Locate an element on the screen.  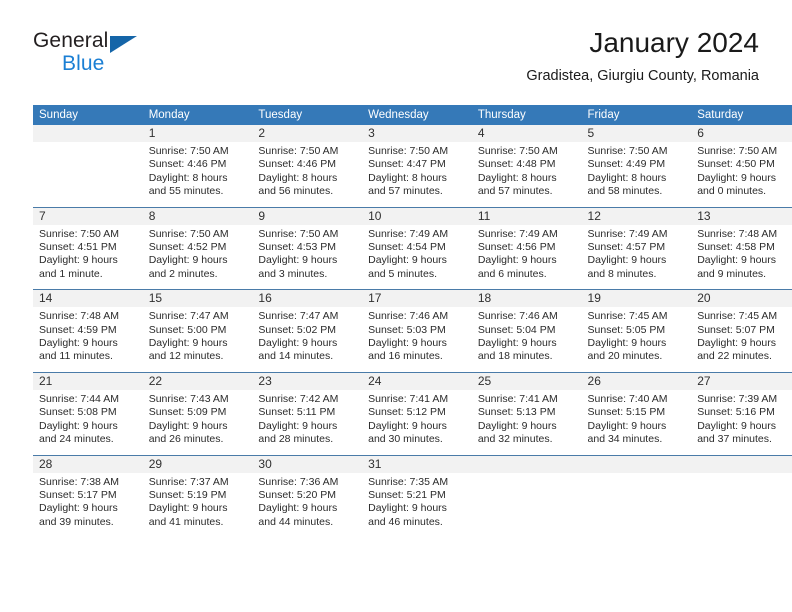
detail-sunset: Sunset: 4:58 PM is located at coordinates (736, 247).